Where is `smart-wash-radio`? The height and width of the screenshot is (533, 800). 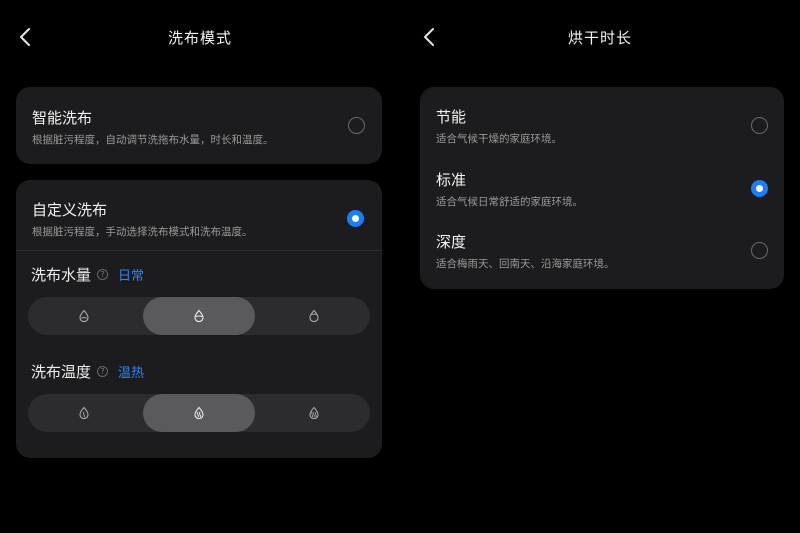 smart-wash-radio is located at coordinates (356, 125).